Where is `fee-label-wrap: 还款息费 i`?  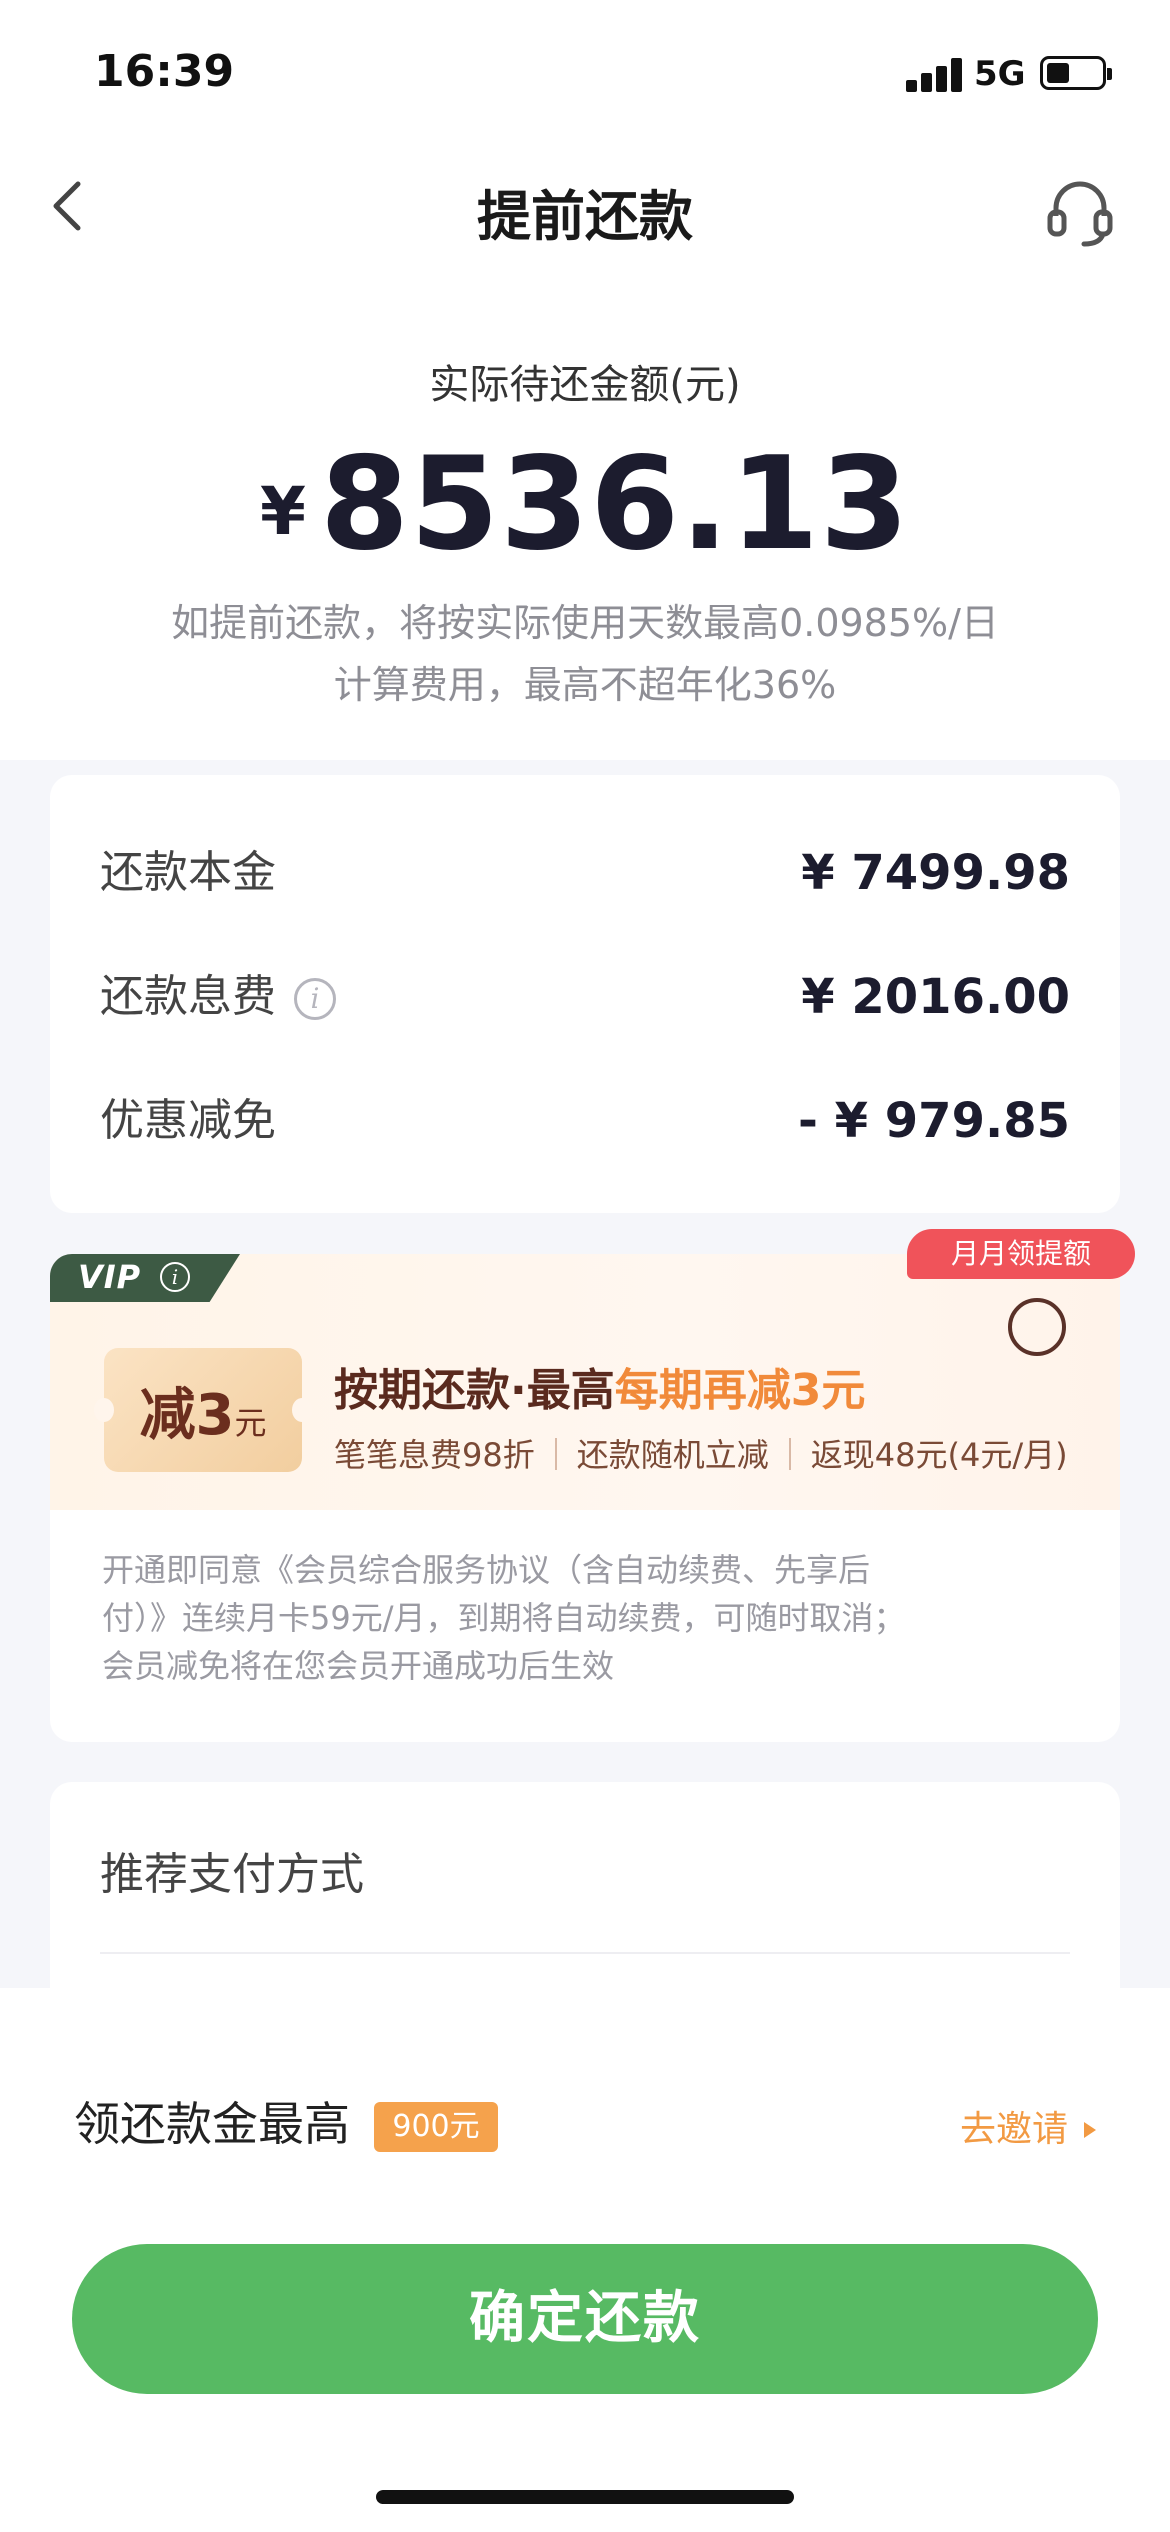
fee-label-wrap: 还款息费 i is located at coordinates (218, 997).